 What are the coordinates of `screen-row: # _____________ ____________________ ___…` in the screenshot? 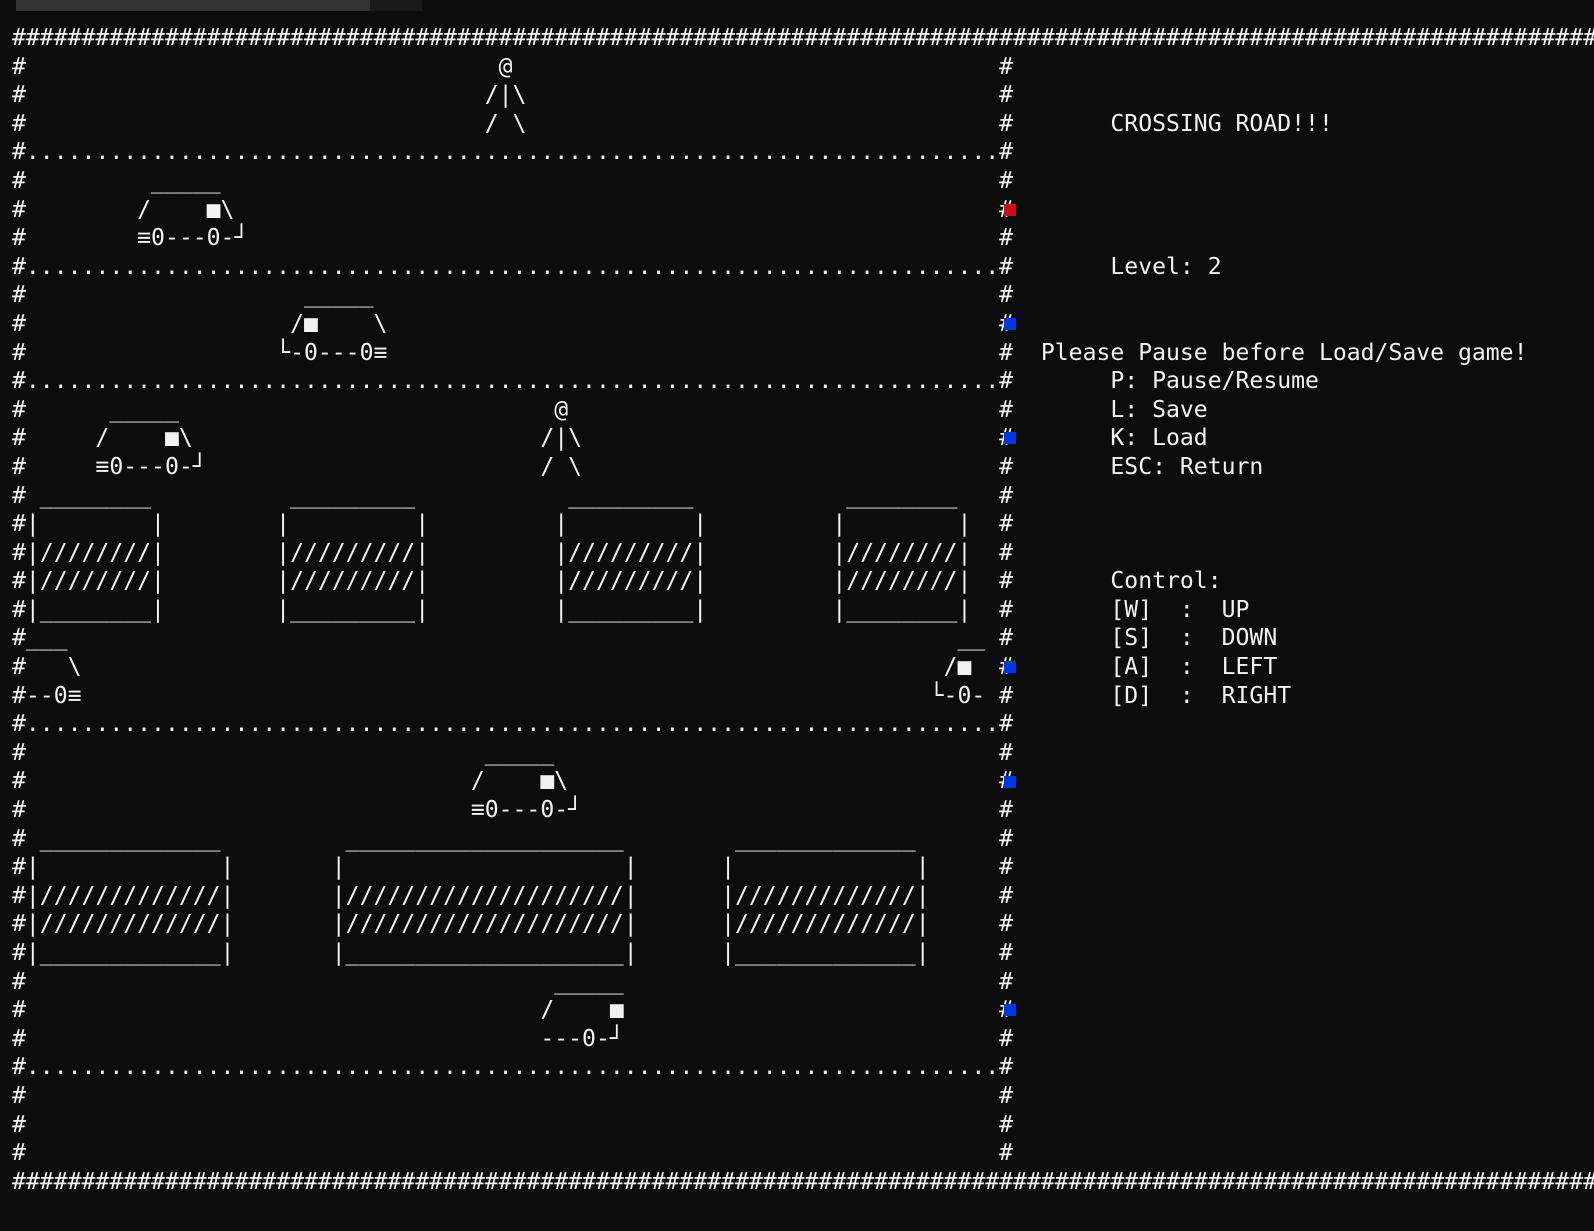 It's located at (803, 838).